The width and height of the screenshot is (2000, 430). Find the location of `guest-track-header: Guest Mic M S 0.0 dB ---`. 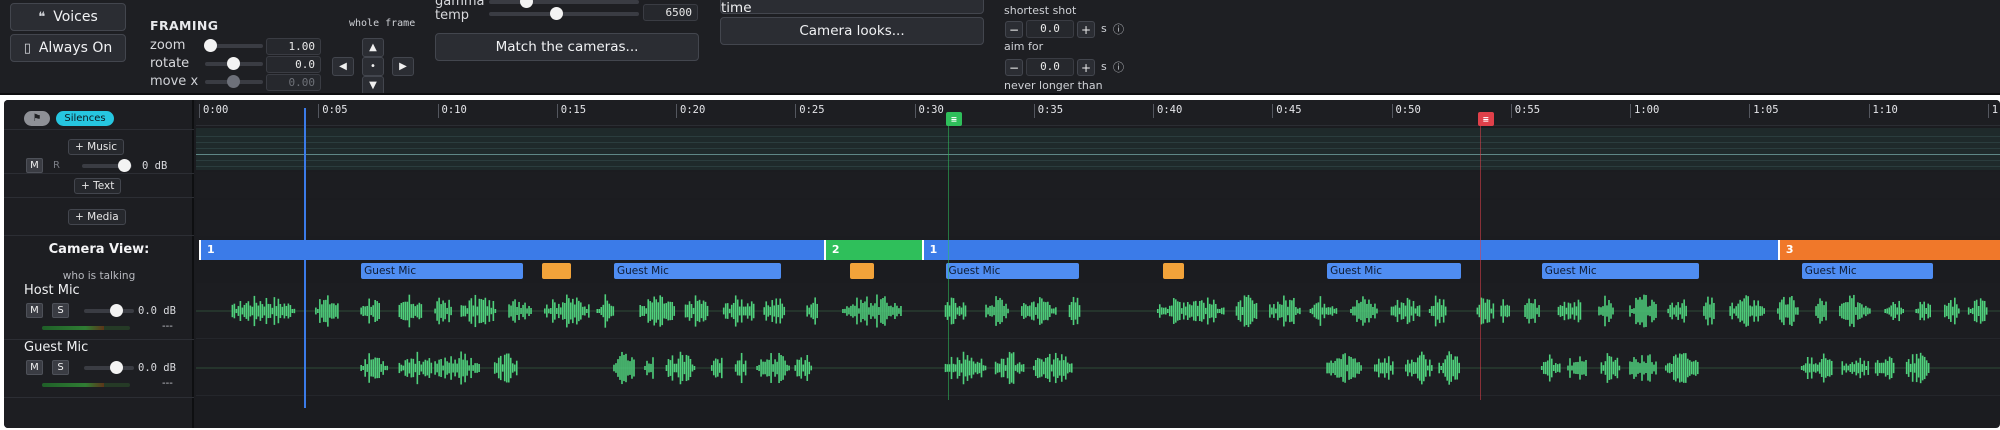

guest-track-header: Guest Mic M S 0.0 dB --- is located at coordinates (99, 369).